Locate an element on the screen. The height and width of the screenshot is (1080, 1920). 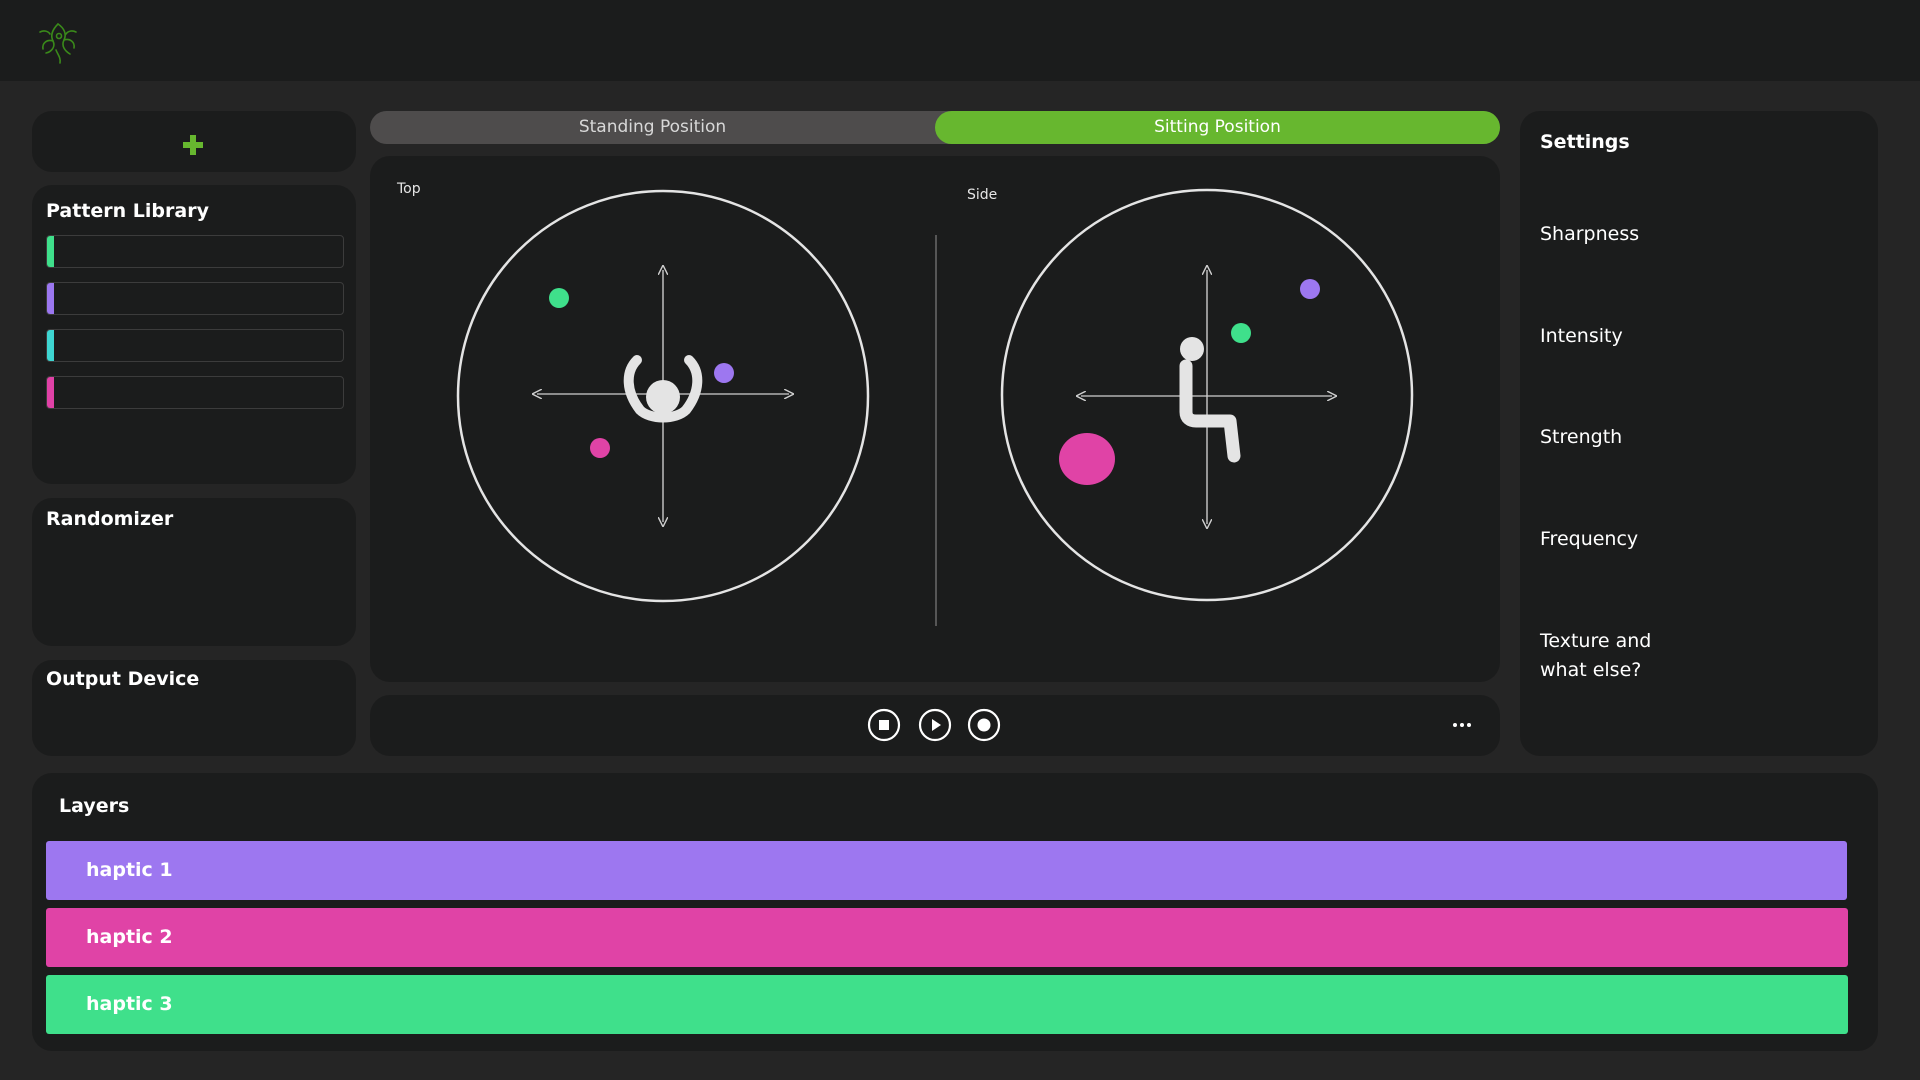
layer-label: haptic 3 is located at coordinates (129, 1004).